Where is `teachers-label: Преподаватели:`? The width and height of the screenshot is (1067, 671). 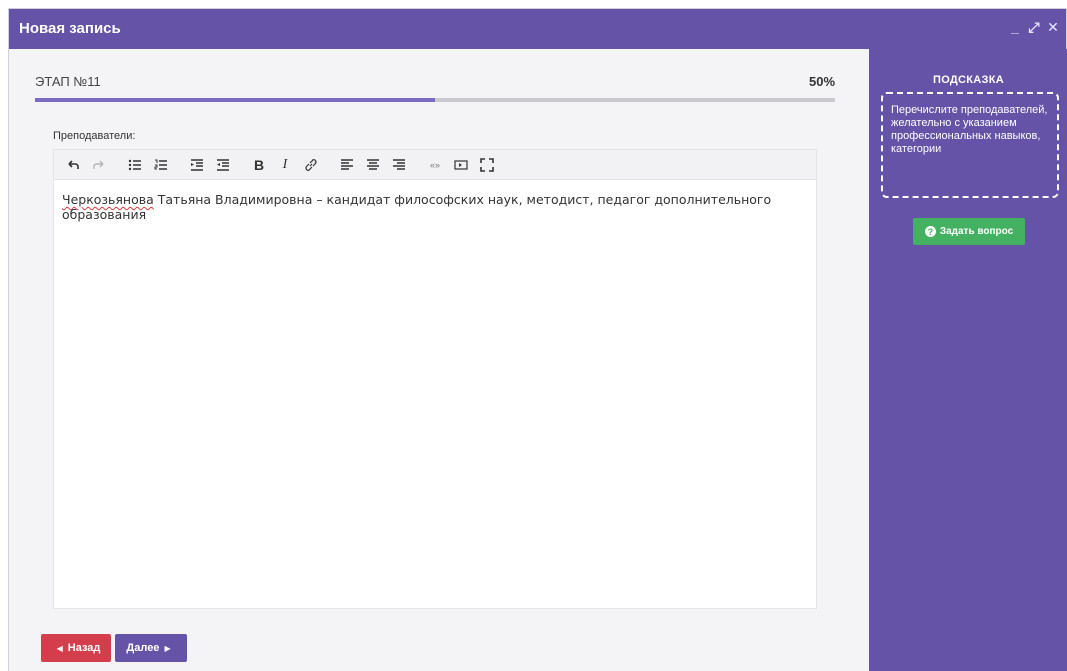 teachers-label: Преподаватели: is located at coordinates (94, 136).